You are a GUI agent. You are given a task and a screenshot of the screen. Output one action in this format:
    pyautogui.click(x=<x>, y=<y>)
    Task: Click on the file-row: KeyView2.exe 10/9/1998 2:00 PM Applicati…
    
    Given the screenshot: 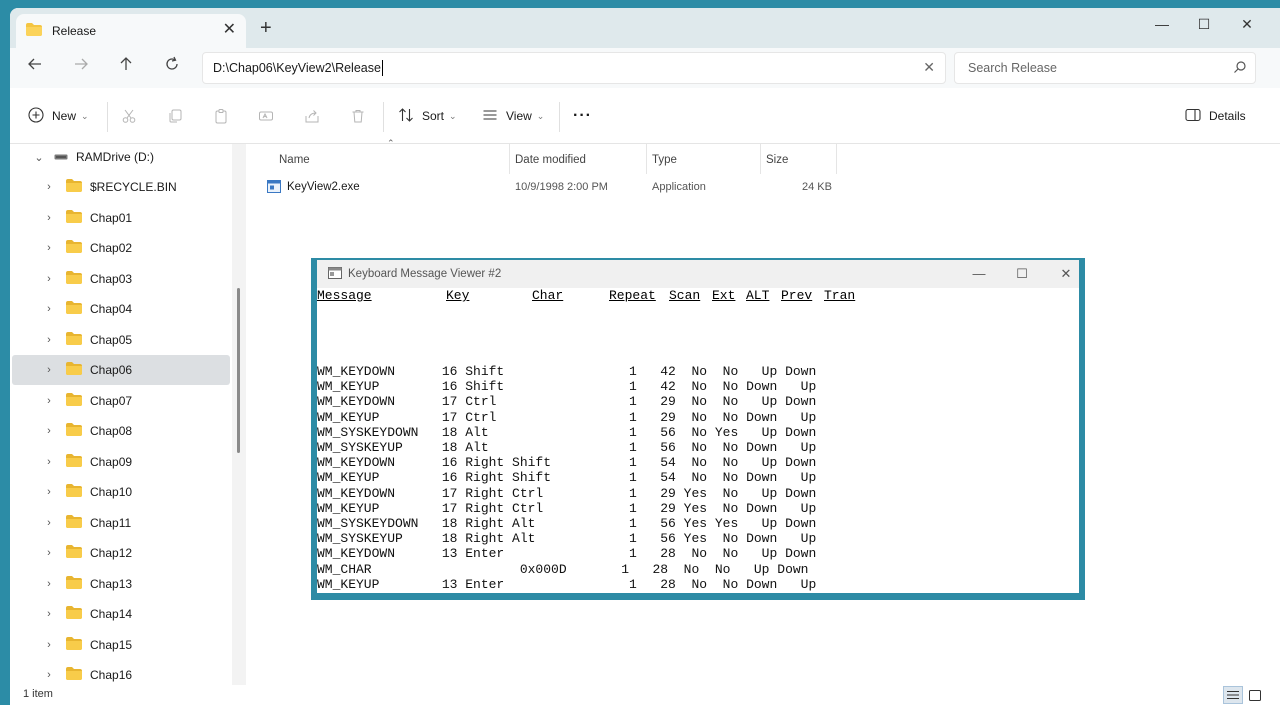 What is the action you would take?
    pyautogui.click(x=546, y=188)
    